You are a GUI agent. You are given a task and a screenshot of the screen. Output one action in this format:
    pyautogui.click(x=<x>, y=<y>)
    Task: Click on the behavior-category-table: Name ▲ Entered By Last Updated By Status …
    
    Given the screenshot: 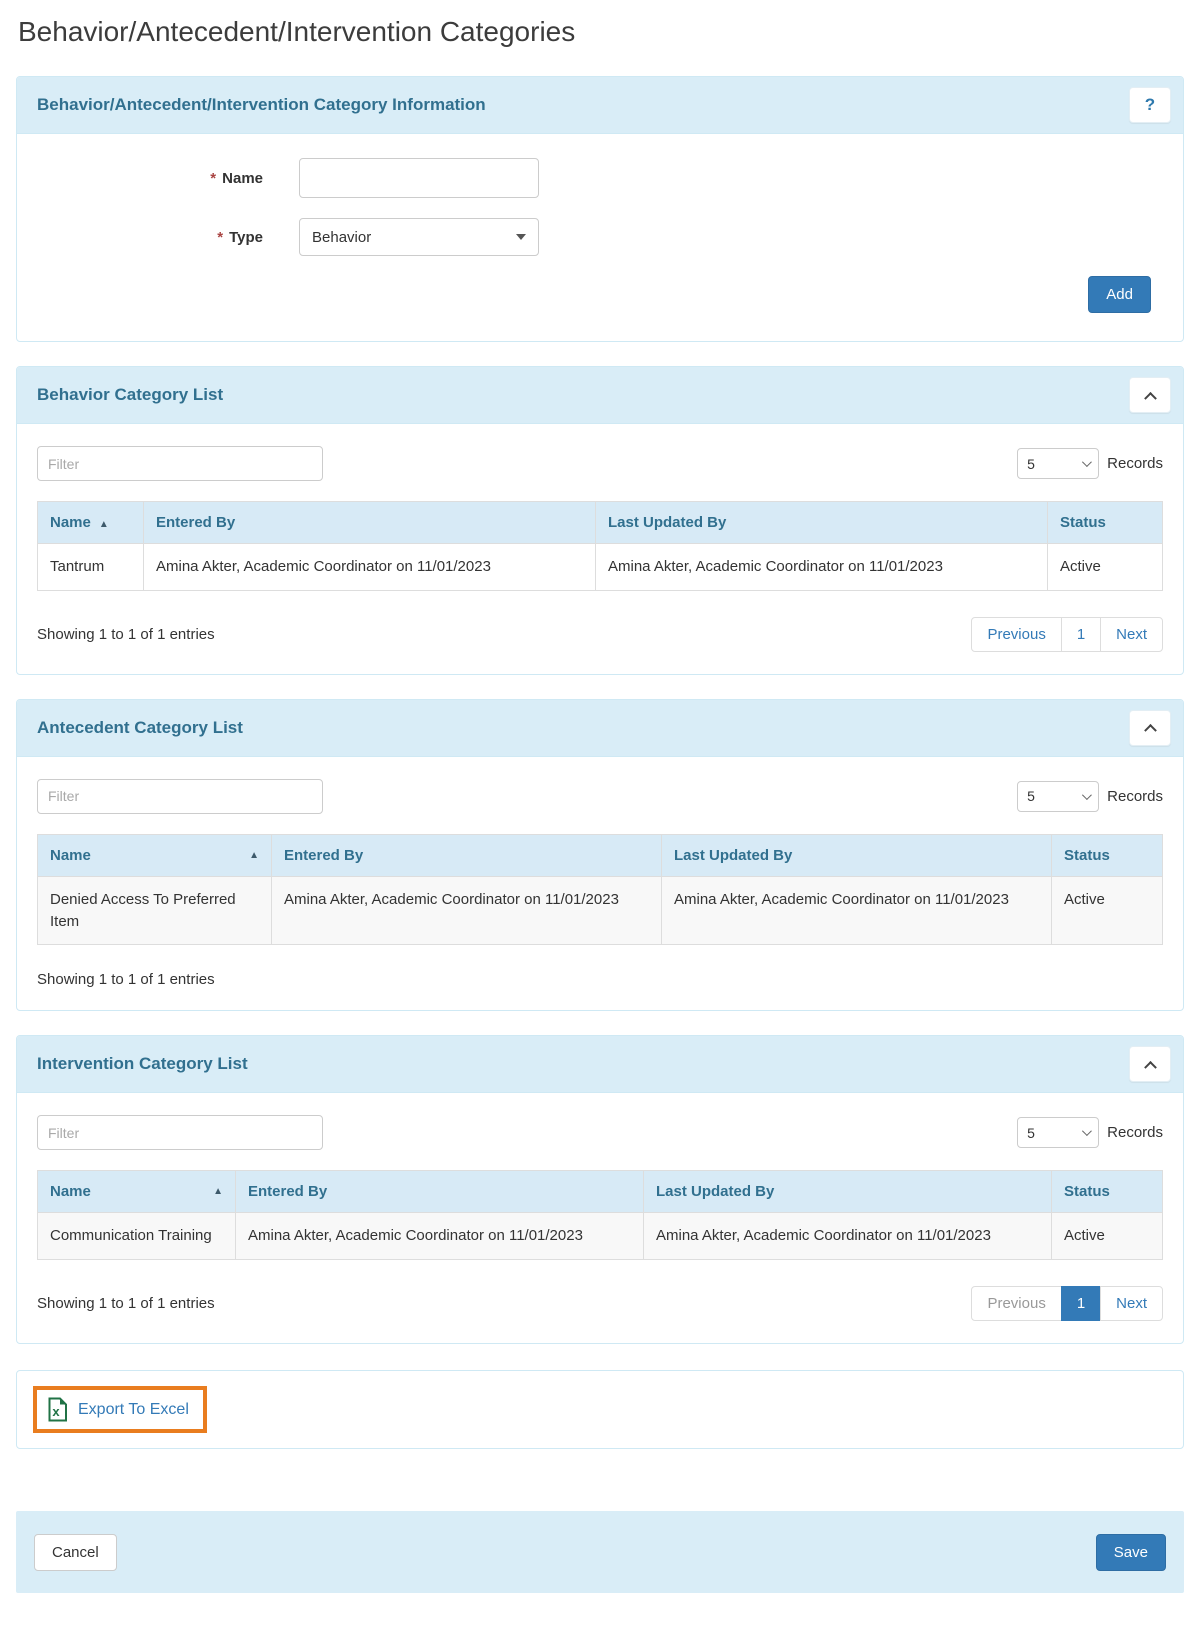 What is the action you would take?
    pyautogui.click(x=600, y=546)
    